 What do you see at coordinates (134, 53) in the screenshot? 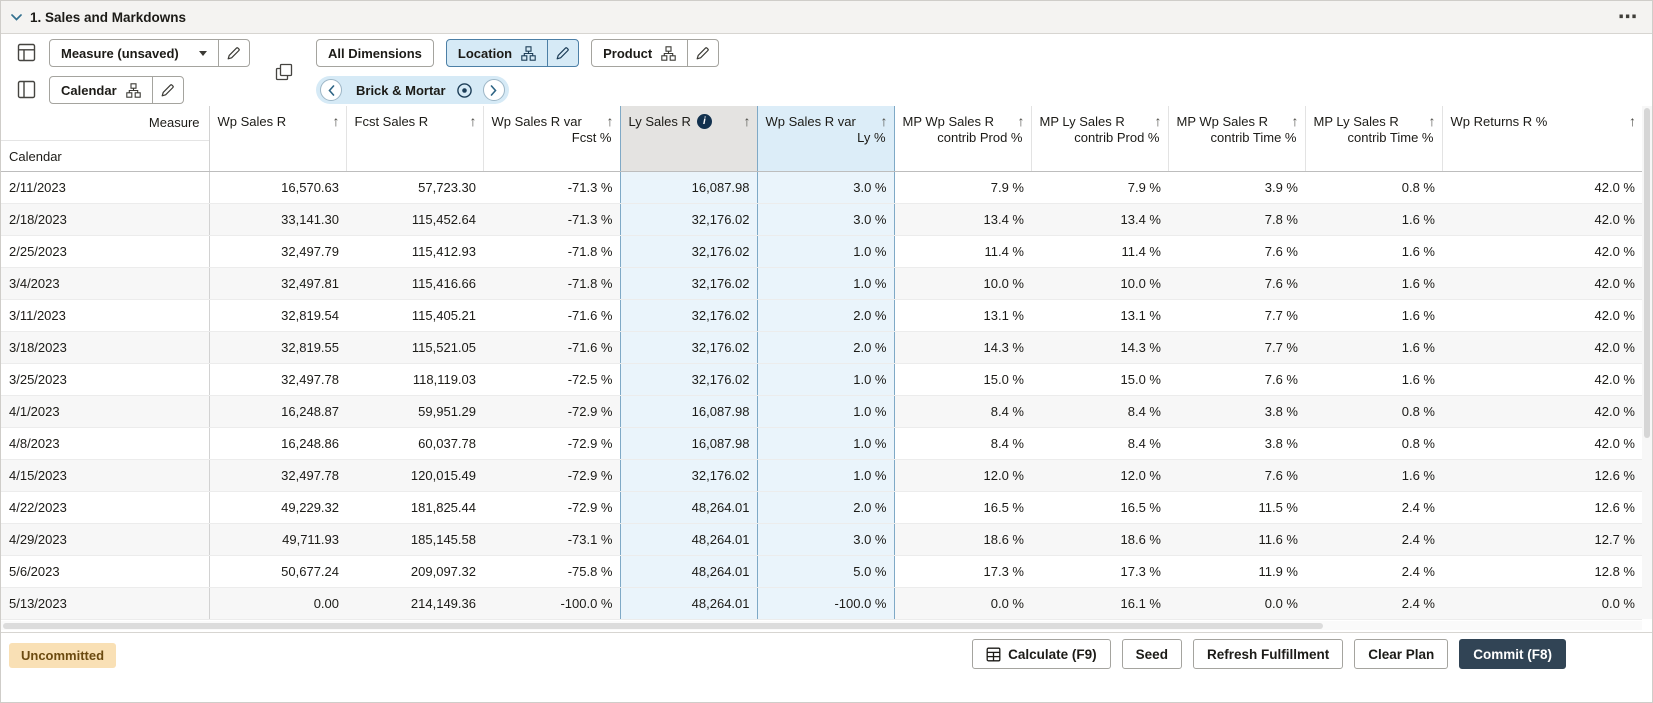
I see `measure-dropdown: Measure (unsaved)` at bounding box center [134, 53].